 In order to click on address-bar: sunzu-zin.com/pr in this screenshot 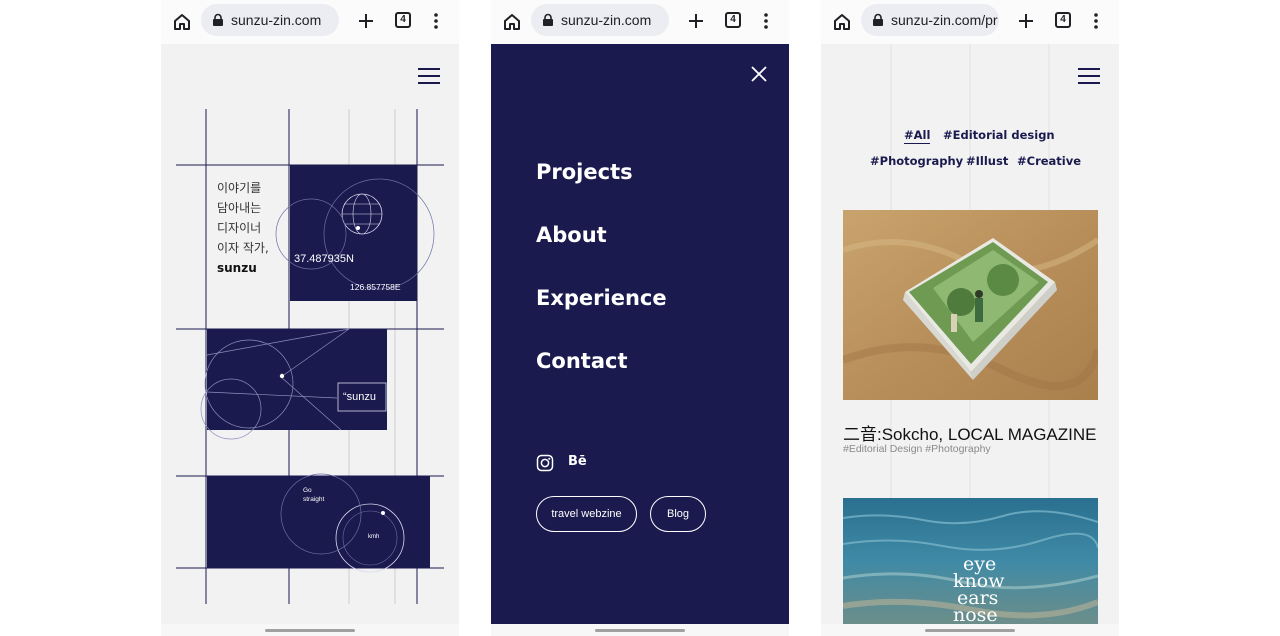, I will do `click(930, 20)`.